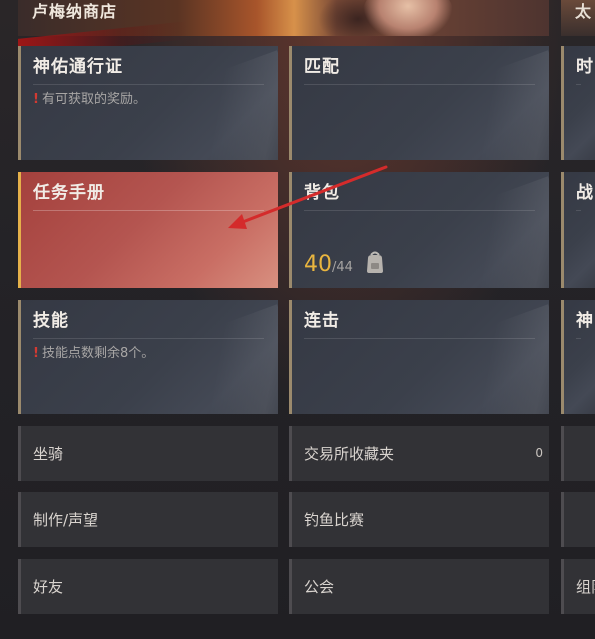 This screenshot has width=595, height=639. Describe the element at coordinates (349, 454) in the screenshot. I see `trade-favorites-label: 交易所收藏夹` at that location.